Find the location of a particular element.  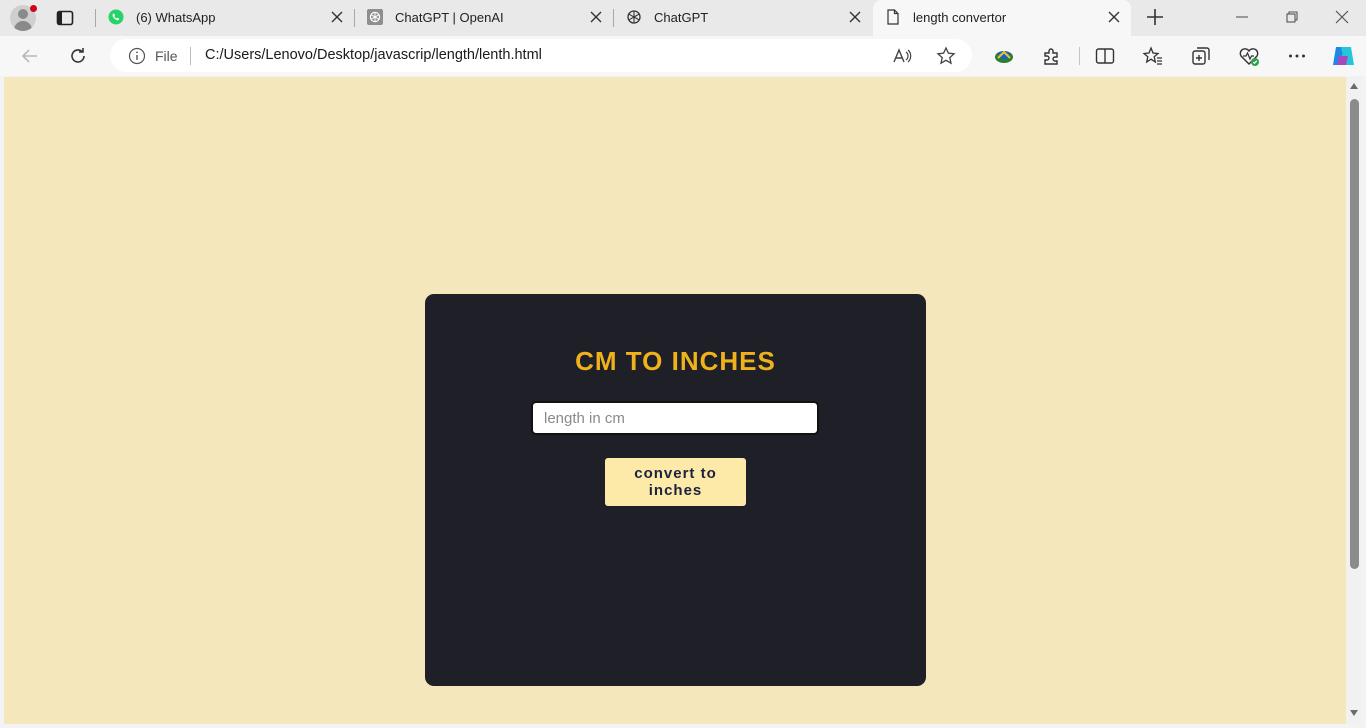

restore-icon is located at coordinates (1292, 17).